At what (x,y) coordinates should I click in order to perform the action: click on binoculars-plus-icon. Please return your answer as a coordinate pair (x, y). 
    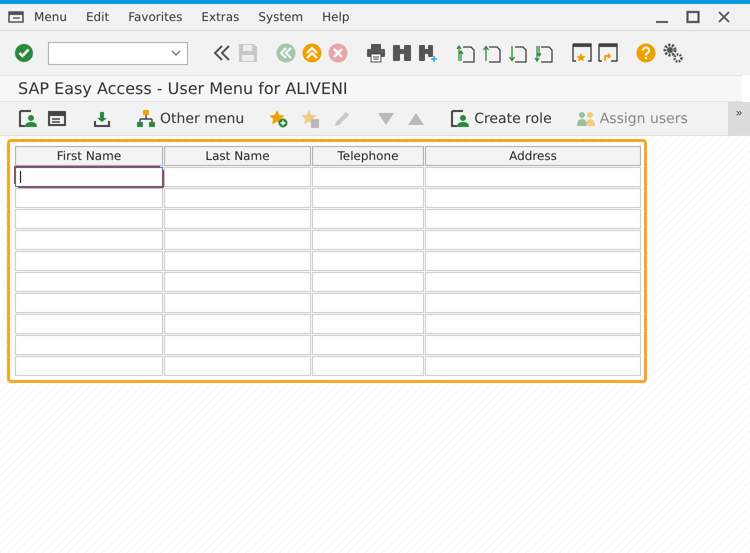
    Looking at the image, I should click on (428, 53).